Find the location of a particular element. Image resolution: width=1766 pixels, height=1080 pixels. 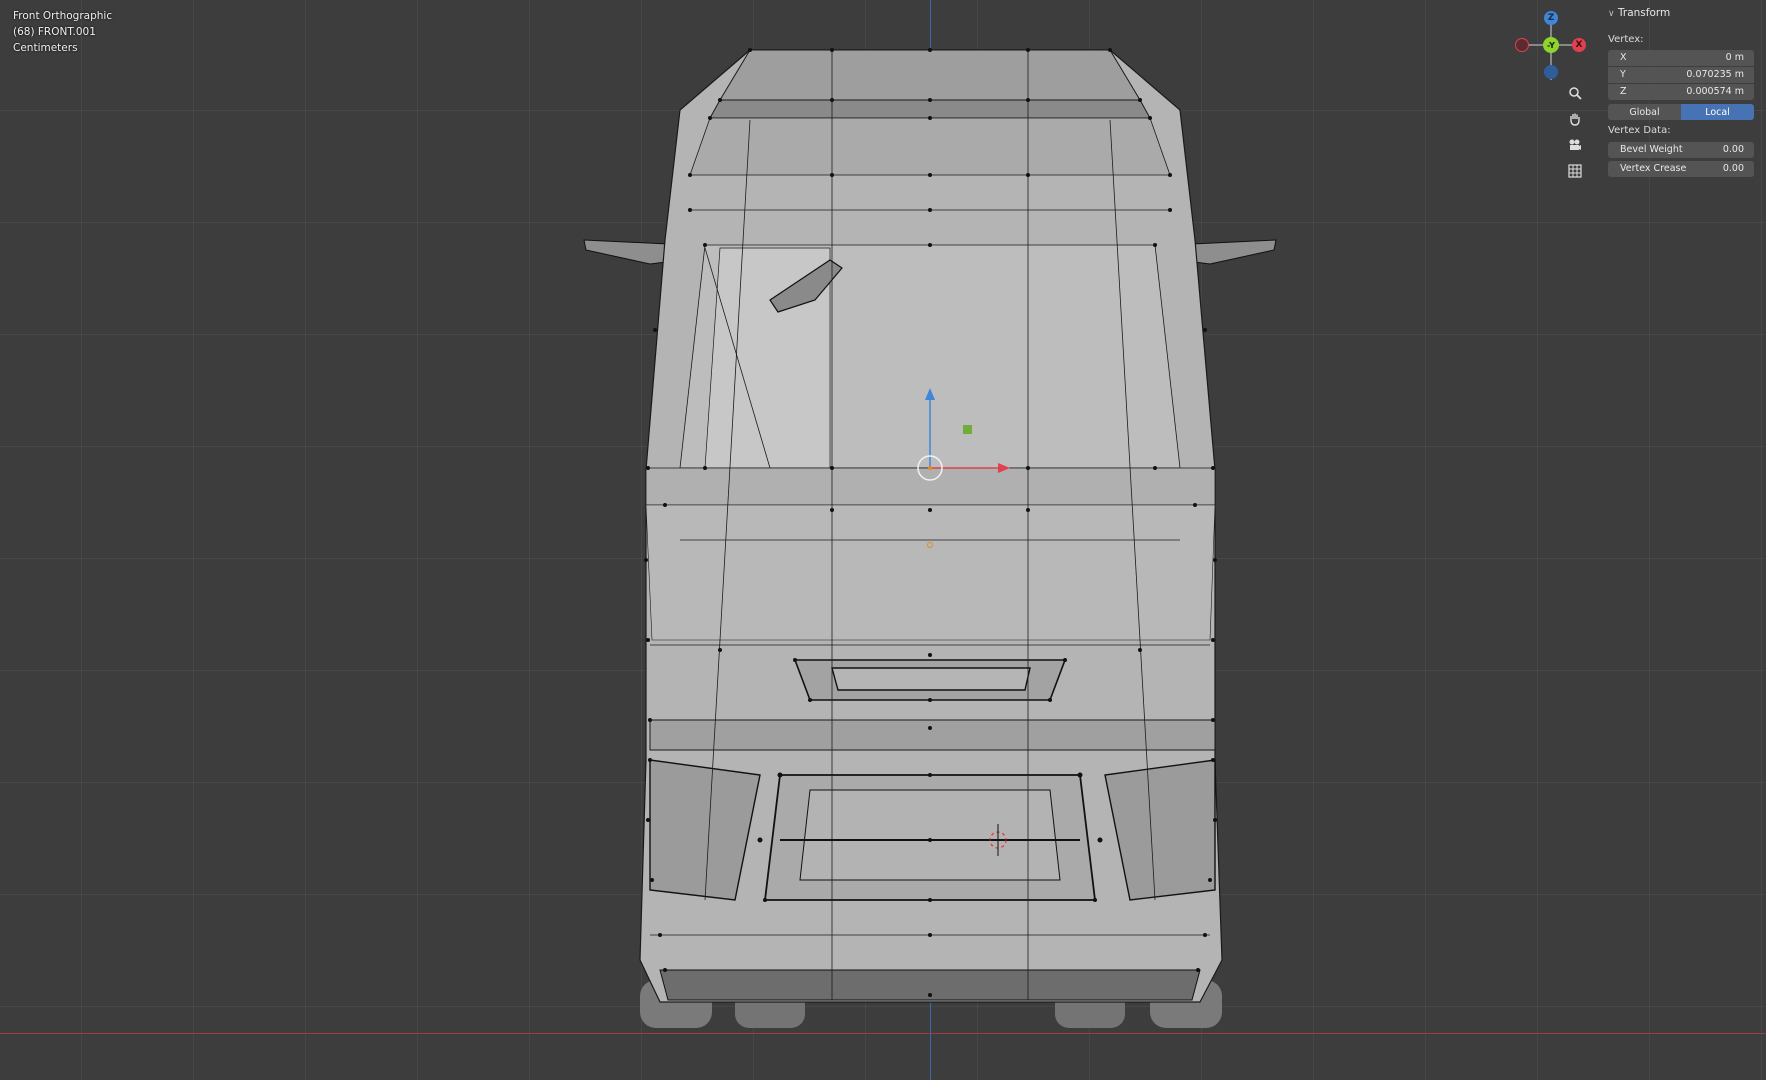

panel-title: Transform is located at coordinates (1644, 13).